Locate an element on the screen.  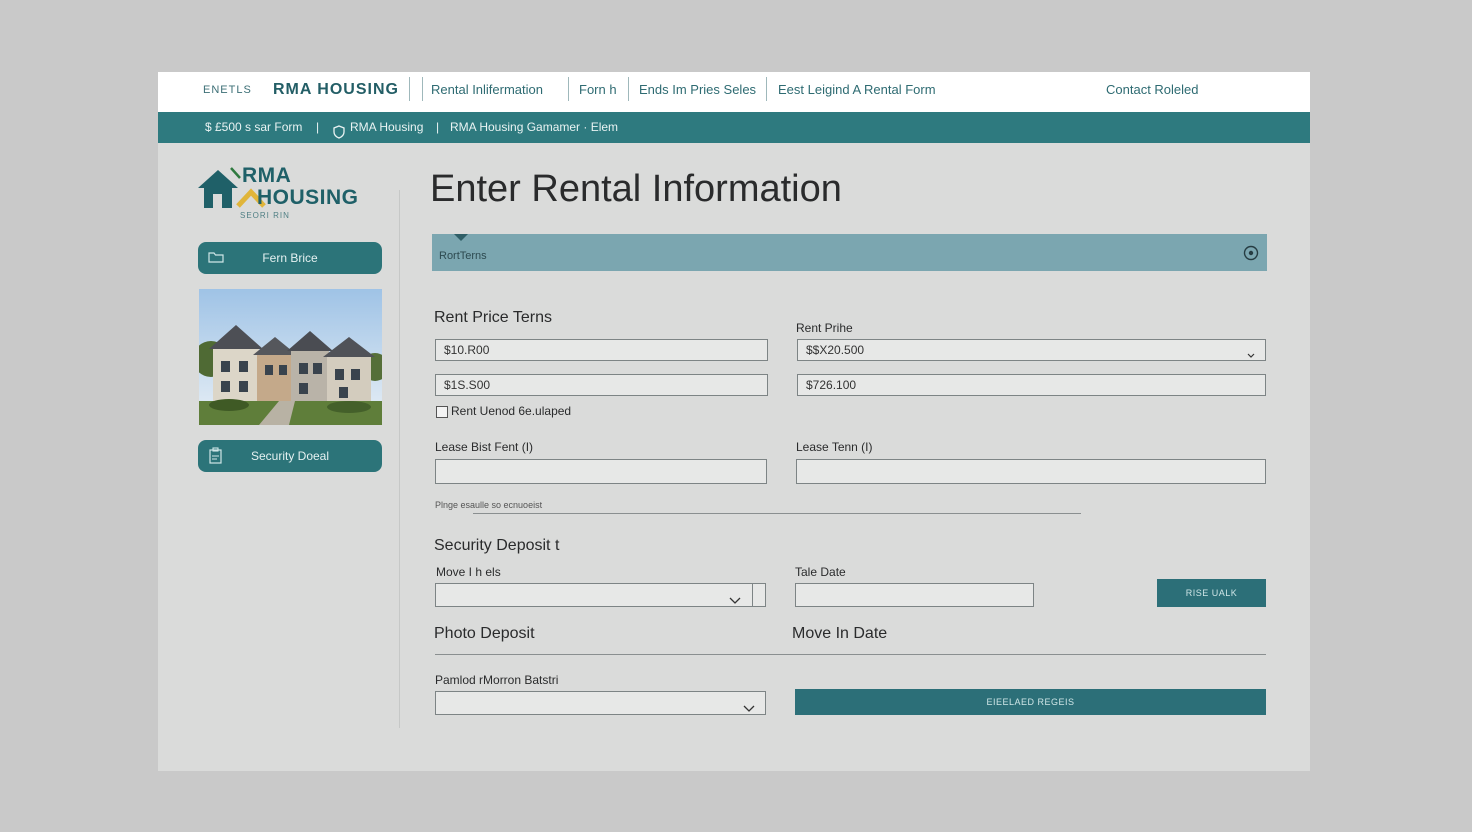
logo-text-rma: RMA is located at coordinates (267, 175).